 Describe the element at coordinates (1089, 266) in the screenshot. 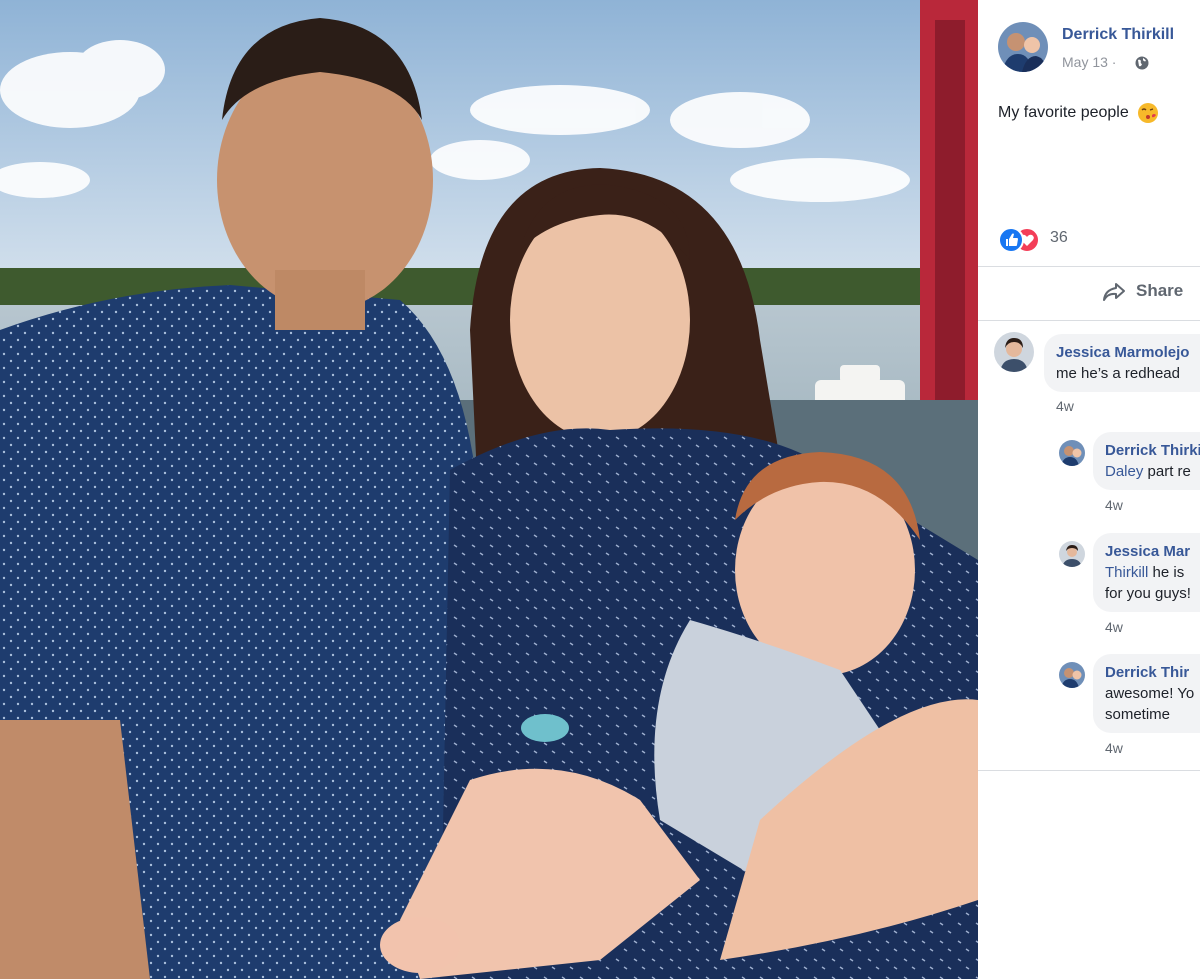

I see `actions-divider-top` at that location.